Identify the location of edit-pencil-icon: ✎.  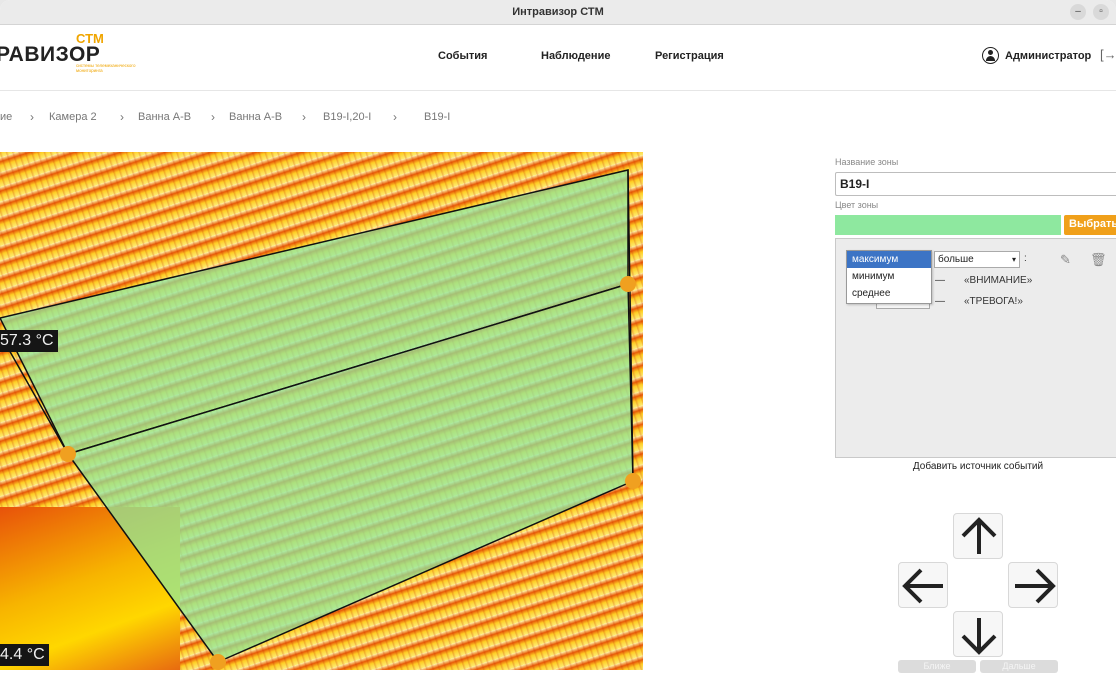
(1065, 260).